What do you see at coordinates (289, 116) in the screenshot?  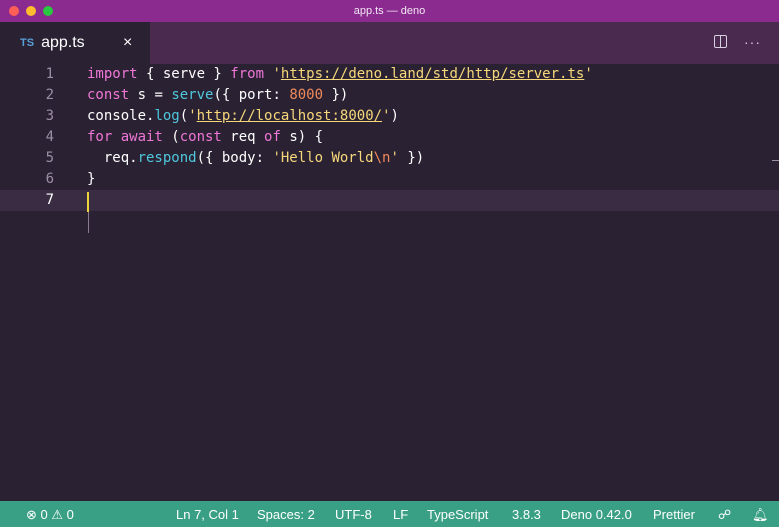 I see `code-token: http://localhost:8000/` at bounding box center [289, 116].